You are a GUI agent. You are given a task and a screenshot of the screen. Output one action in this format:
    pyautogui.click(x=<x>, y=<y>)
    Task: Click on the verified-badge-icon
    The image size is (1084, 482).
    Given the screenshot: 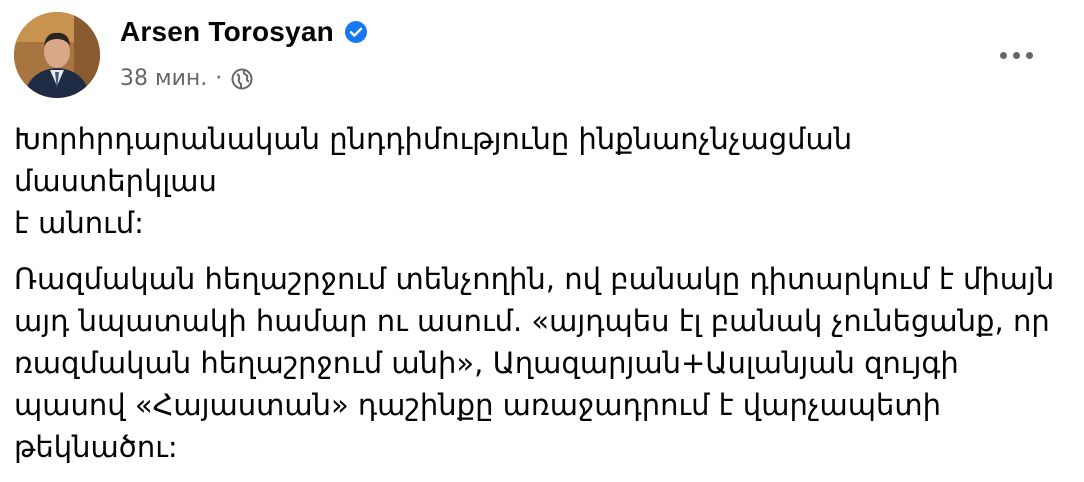 What is the action you would take?
    pyautogui.click(x=356, y=32)
    